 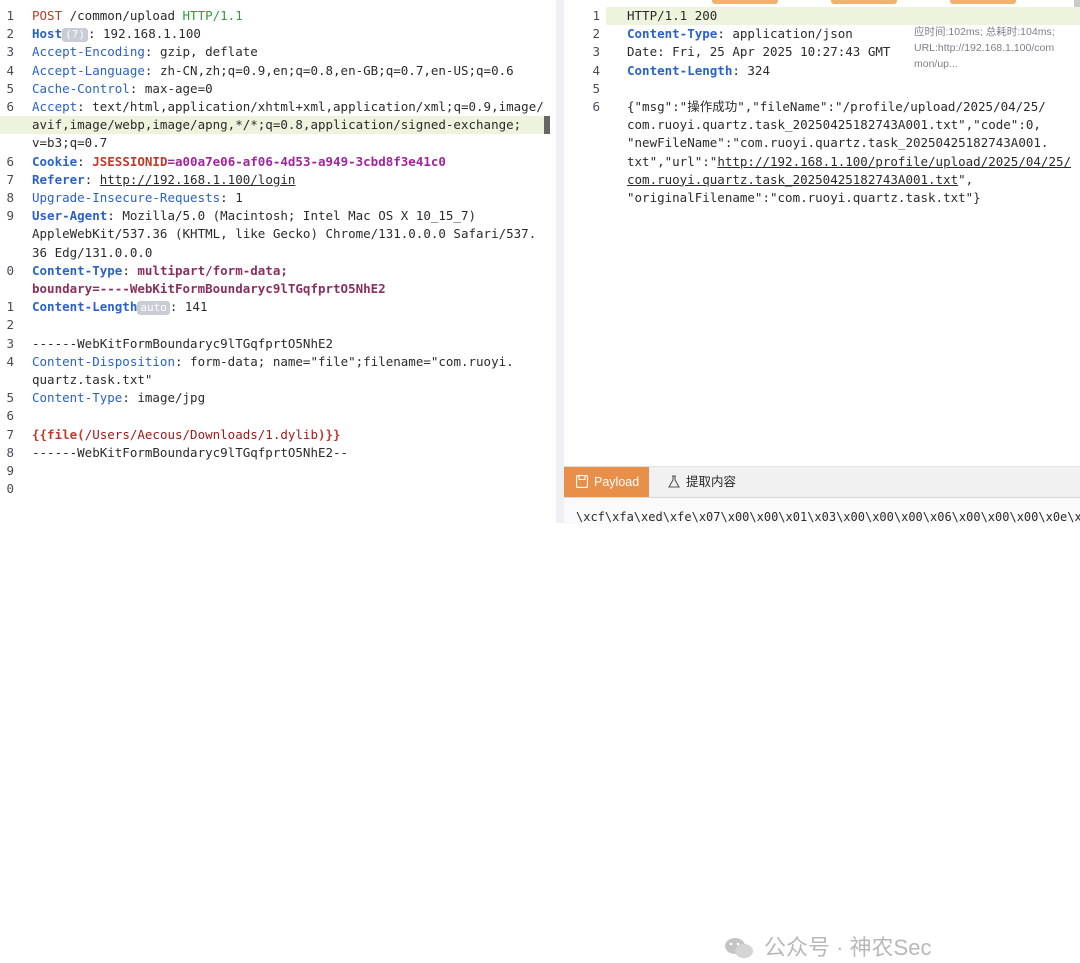 What do you see at coordinates (560, 261) in the screenshot?
I see `pane-divider` at bounding box center [560, 261].